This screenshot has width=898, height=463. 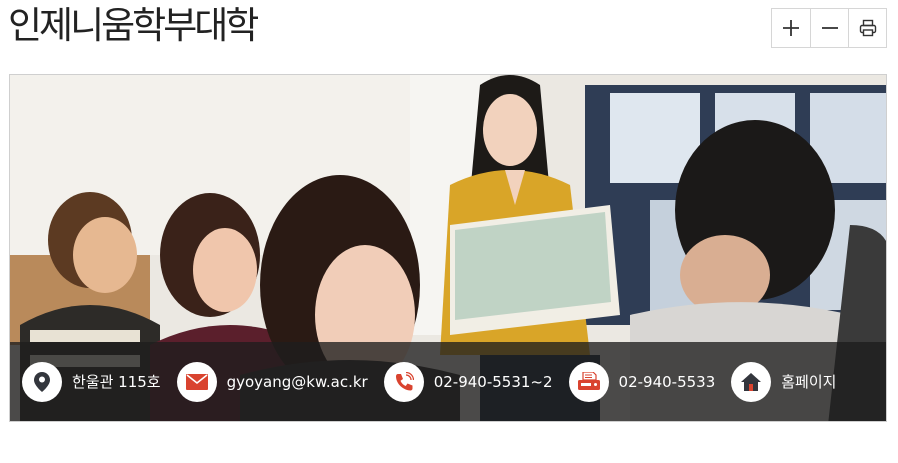 What do you see at coordinates (667, 381) in the screenshot?
I see `fax-text: 02-940-5533` at bounding box center [667, 381].